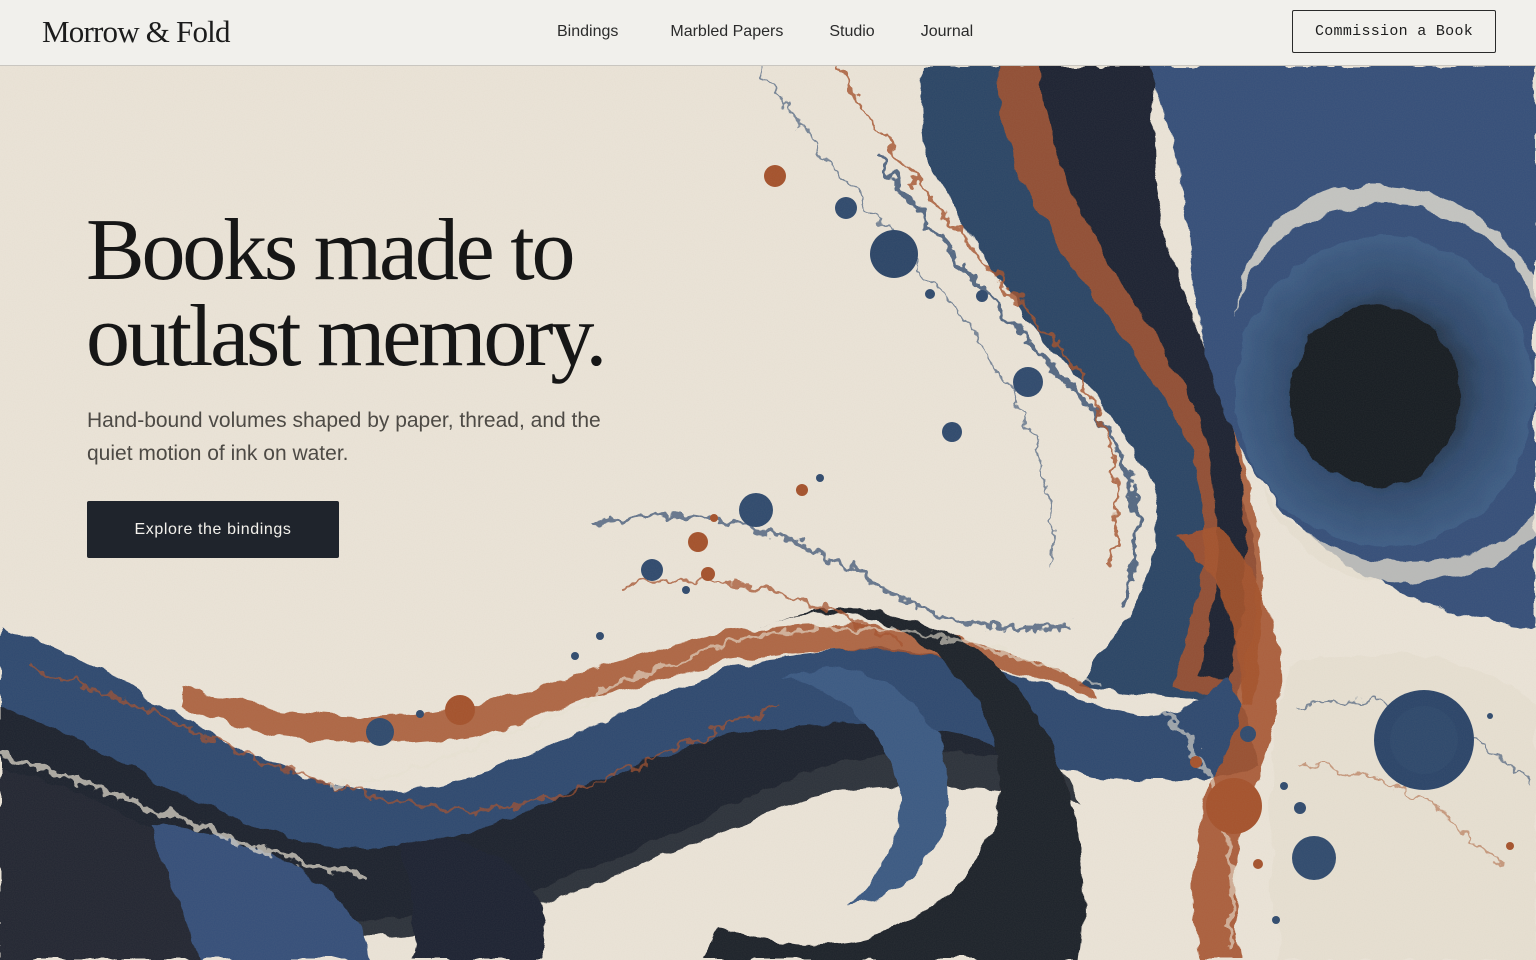  Describe the element at coordinates (947, 32) in the screenshot. I see `nav-link-journal: Journal` at that location.